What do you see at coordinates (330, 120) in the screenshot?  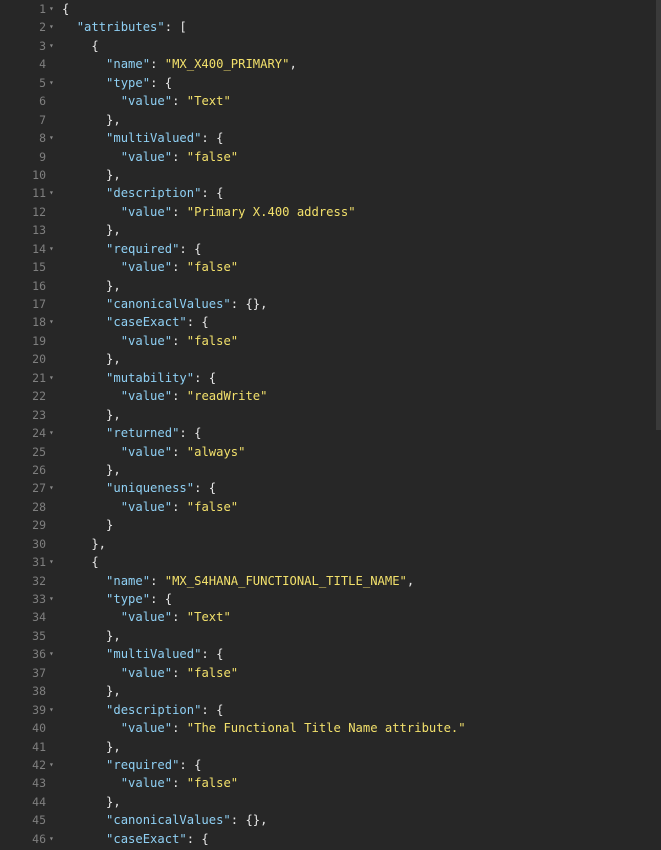 I see `code-line: 7 },` at bounding box center [330, 120].